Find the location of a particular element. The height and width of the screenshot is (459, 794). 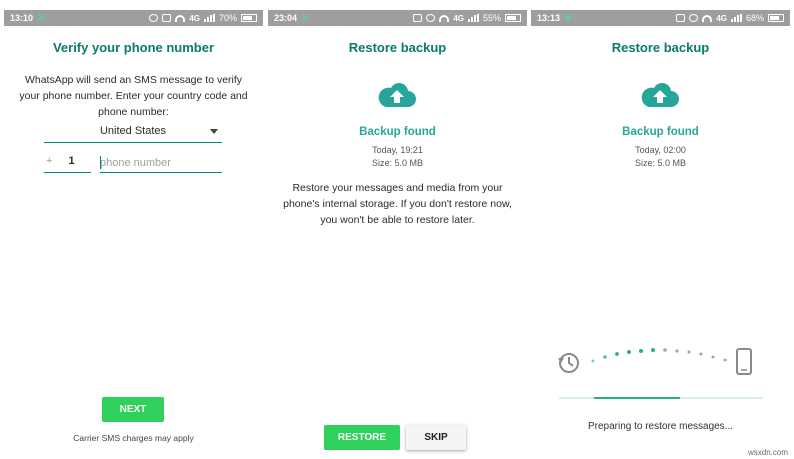

history-icon is located at coordinates (568, 363).